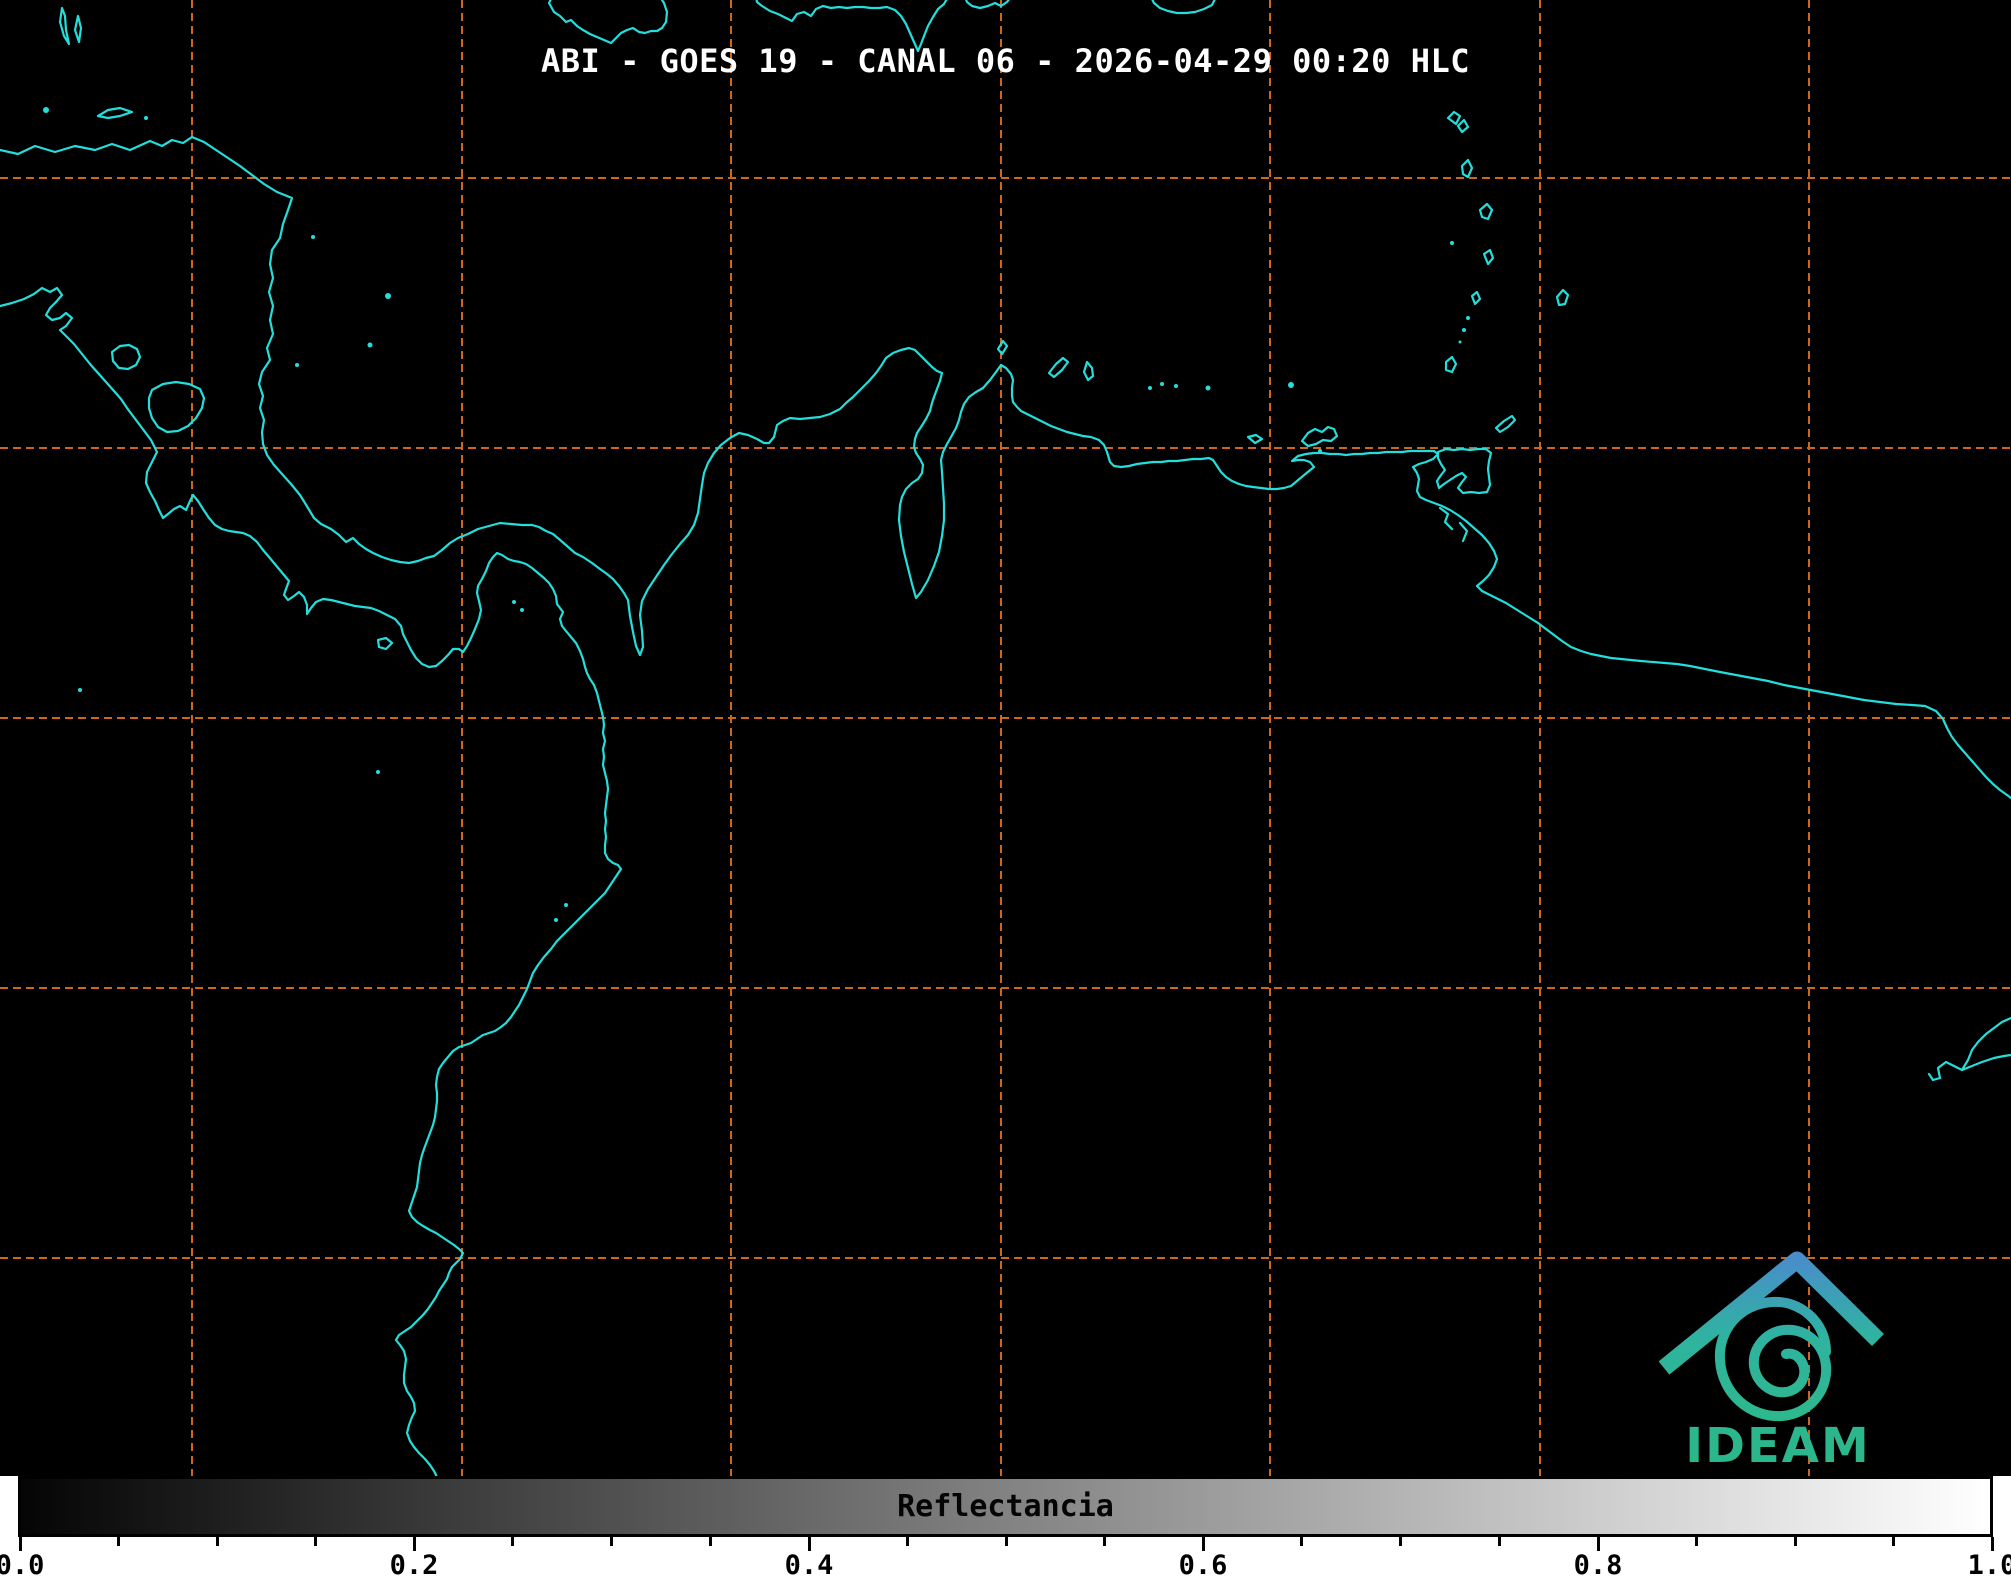 This screenshot has height=1577, width=2011. Describe the element at coordinates (1002, 347) in the screenshot. I see `coast-aruba` at that location.